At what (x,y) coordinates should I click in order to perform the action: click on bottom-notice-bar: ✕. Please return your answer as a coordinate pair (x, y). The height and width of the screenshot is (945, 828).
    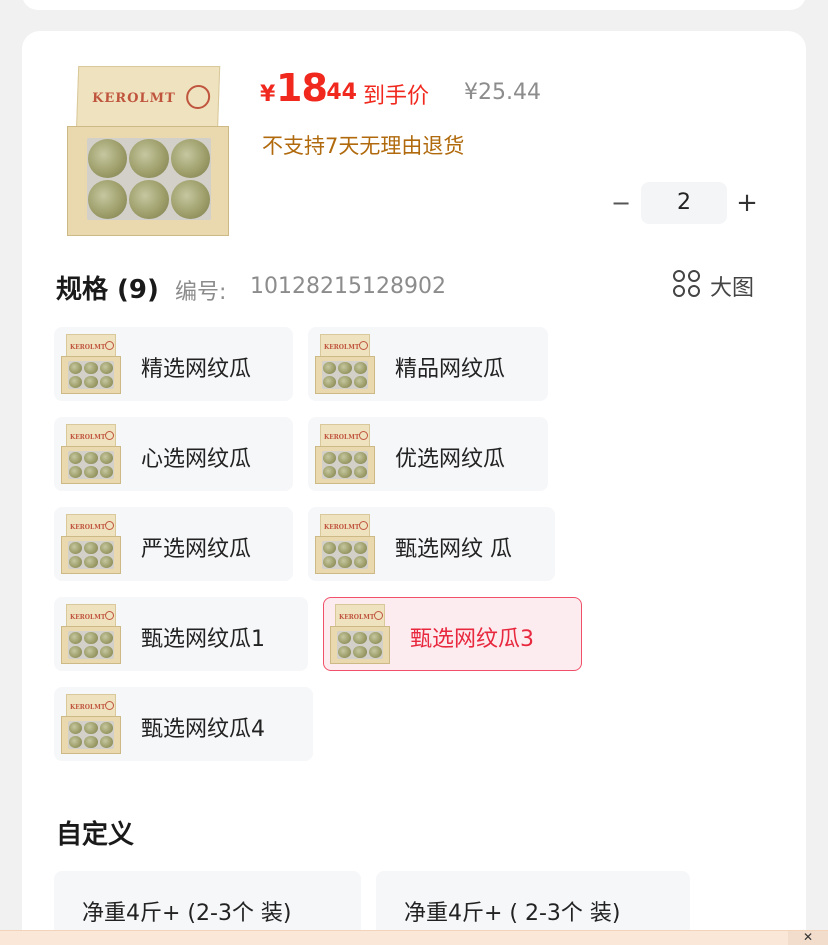
    Looking at the image, I should click on (414, 937).